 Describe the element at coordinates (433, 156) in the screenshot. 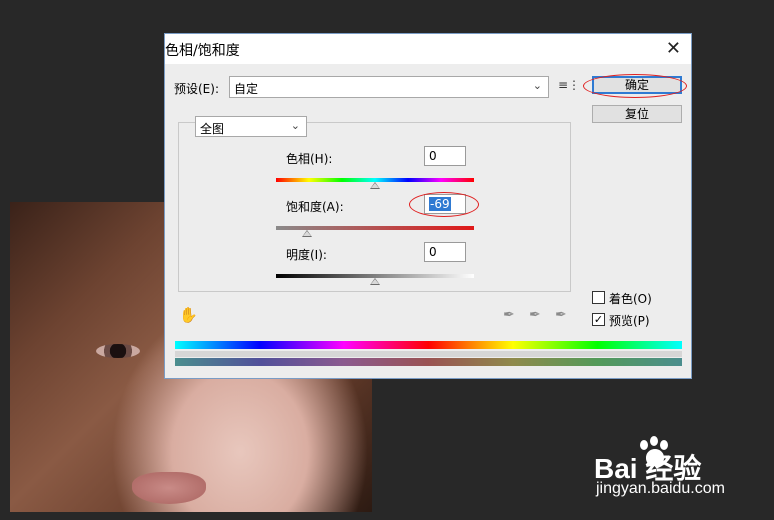

I see `hue-value: 0` at that location.